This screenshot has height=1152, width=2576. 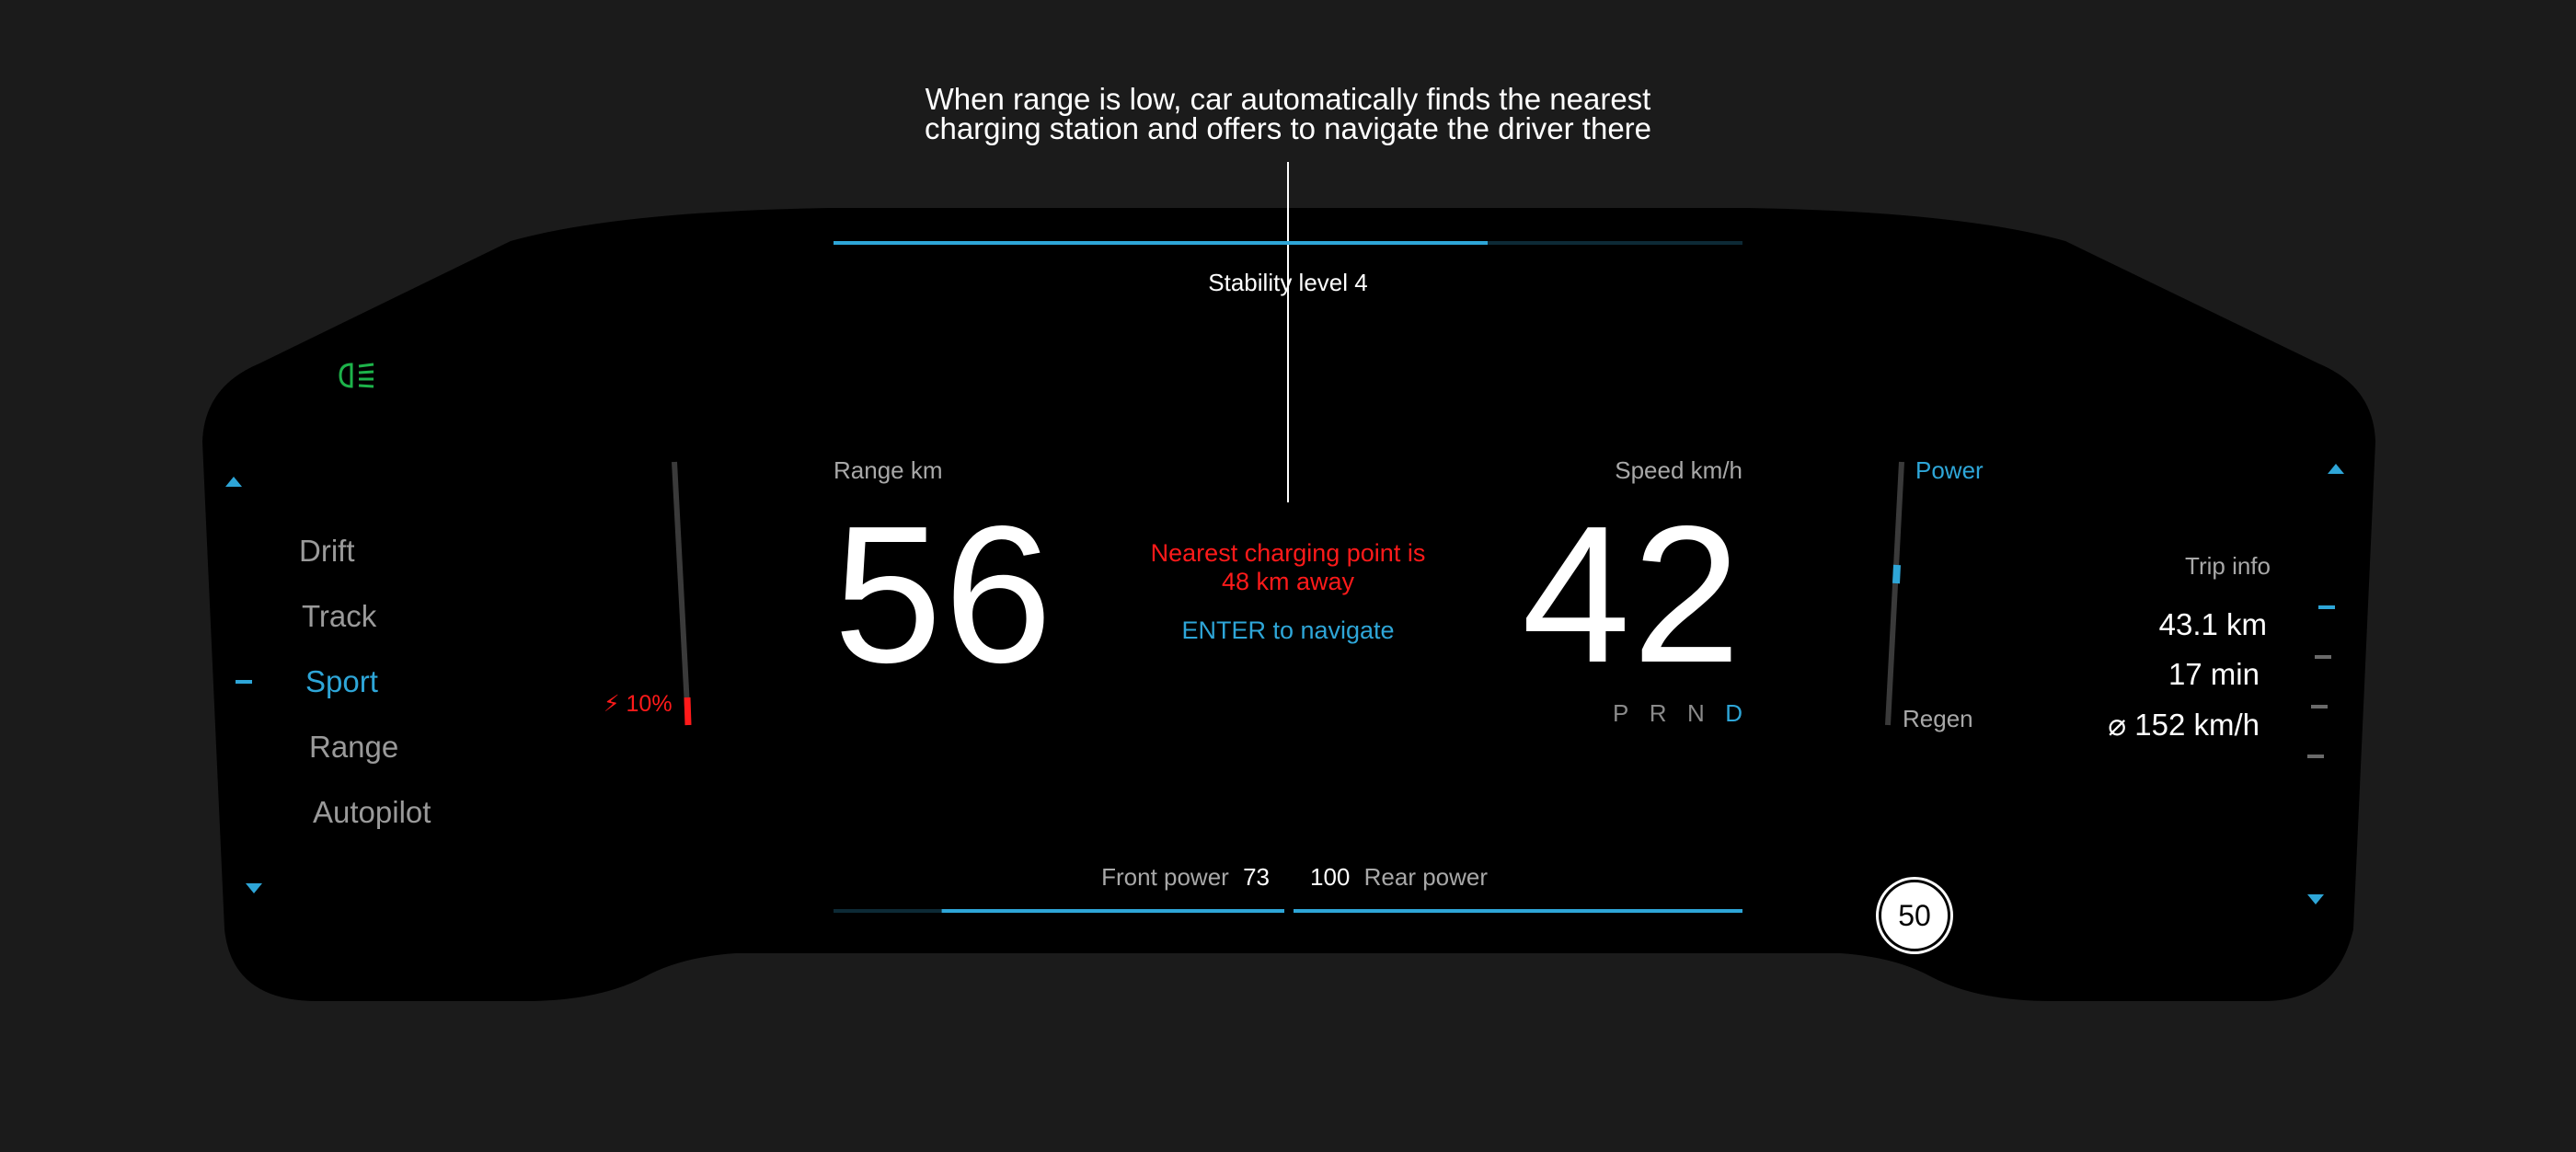 What do you see at coordinates (2336, 469) in the screenshot?
I see `trip-up-arrow-icon` at bounding box center [2336, 469].